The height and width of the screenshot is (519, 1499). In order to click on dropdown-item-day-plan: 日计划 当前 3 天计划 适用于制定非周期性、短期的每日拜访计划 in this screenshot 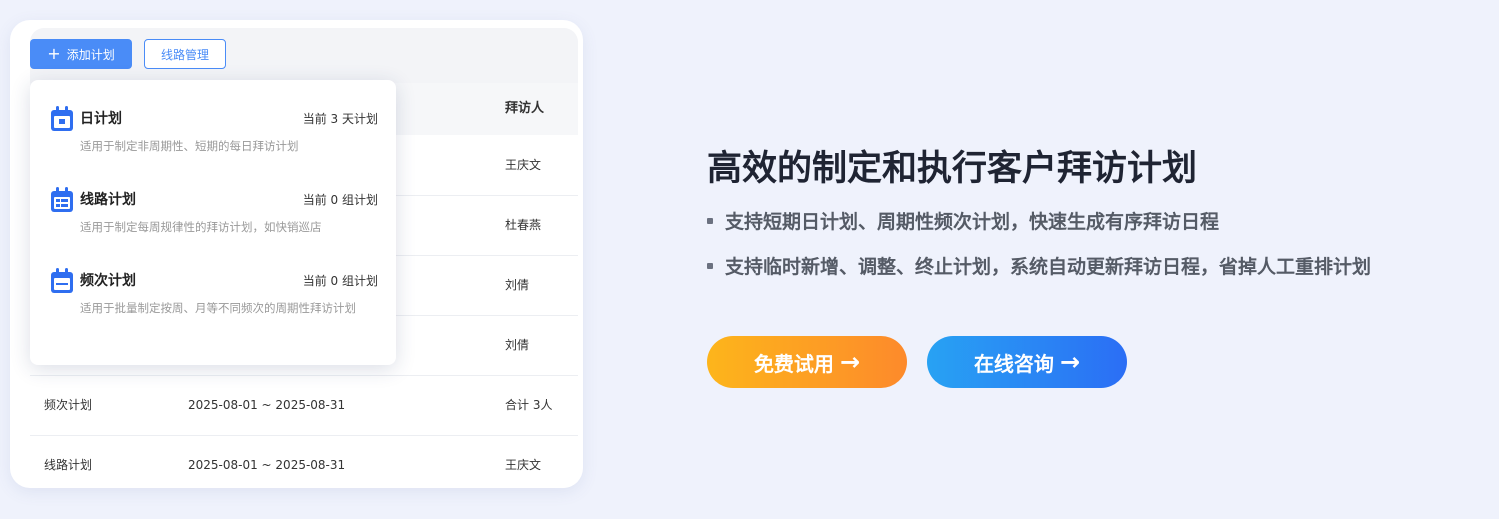, I will do `click(213, 136)`.